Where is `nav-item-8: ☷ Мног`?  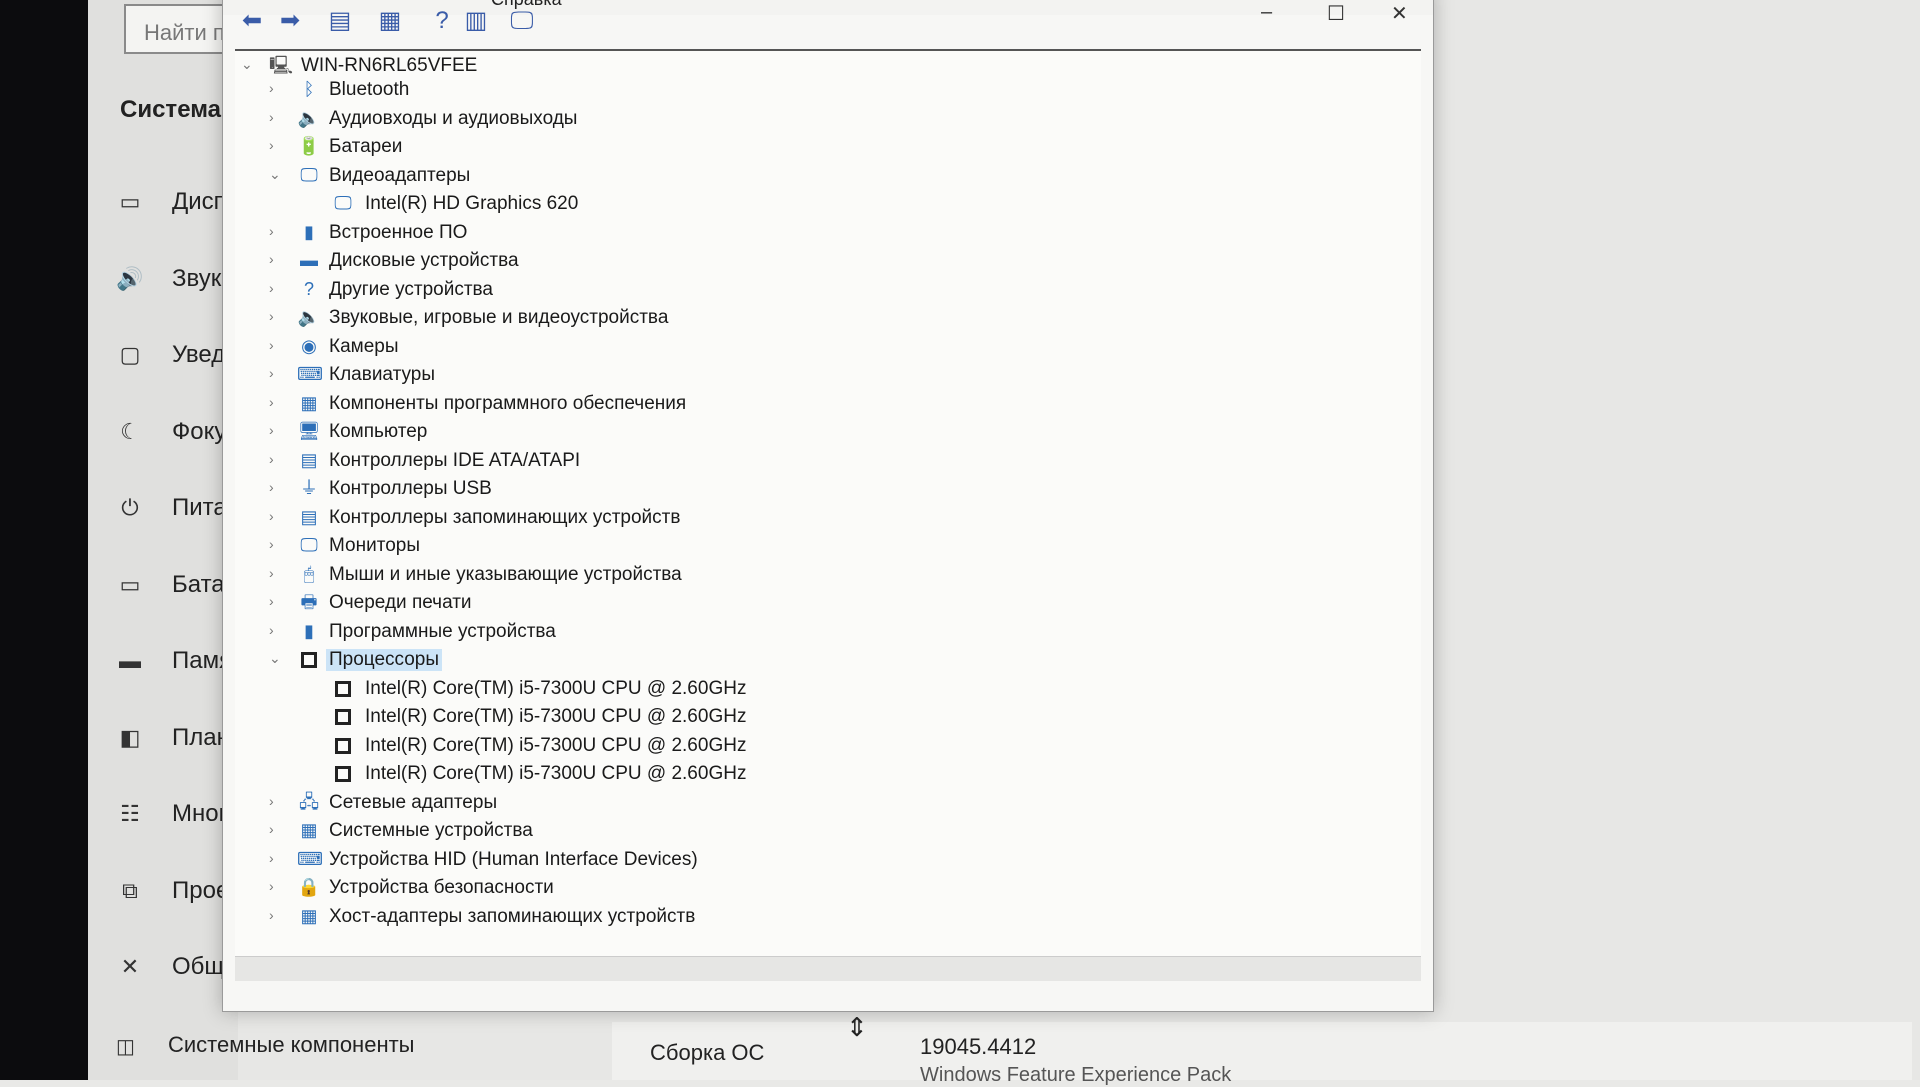
nav-item-8: ☷ Мног is located at coordinates (176, 816).